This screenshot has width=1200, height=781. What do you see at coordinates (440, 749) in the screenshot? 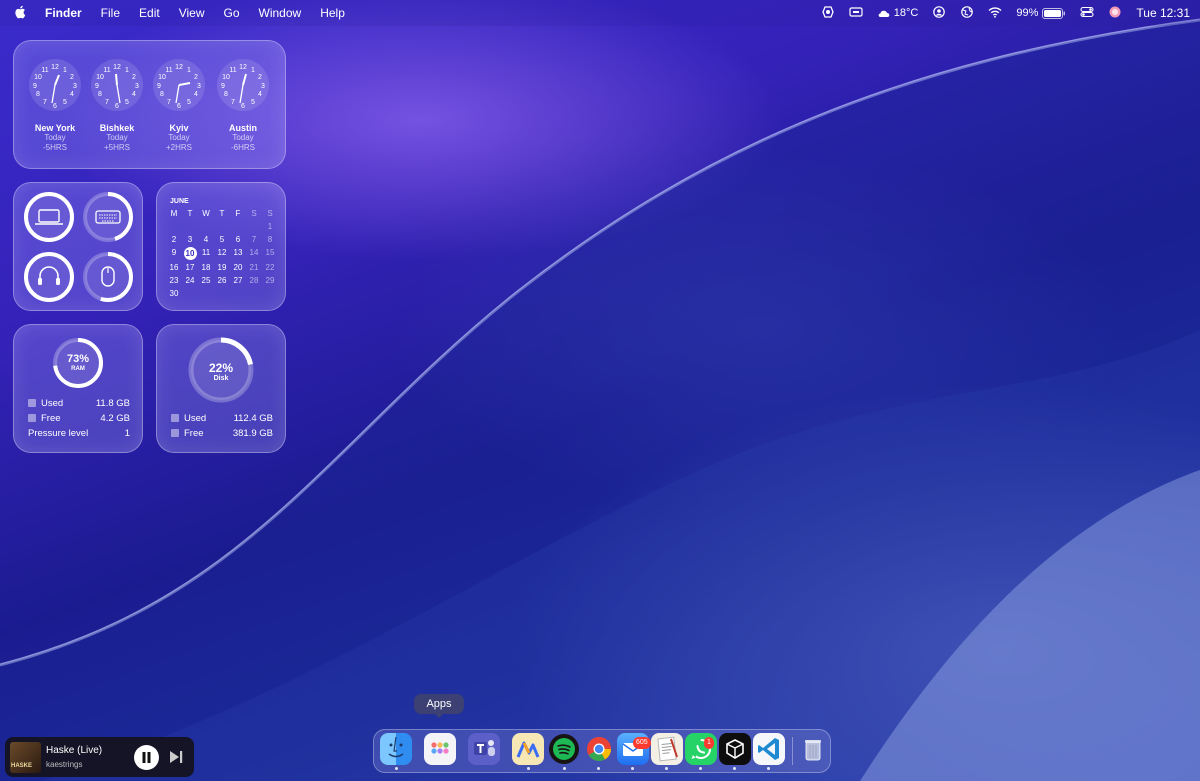
I see `apps-icon` at bounding box center [440, 749].